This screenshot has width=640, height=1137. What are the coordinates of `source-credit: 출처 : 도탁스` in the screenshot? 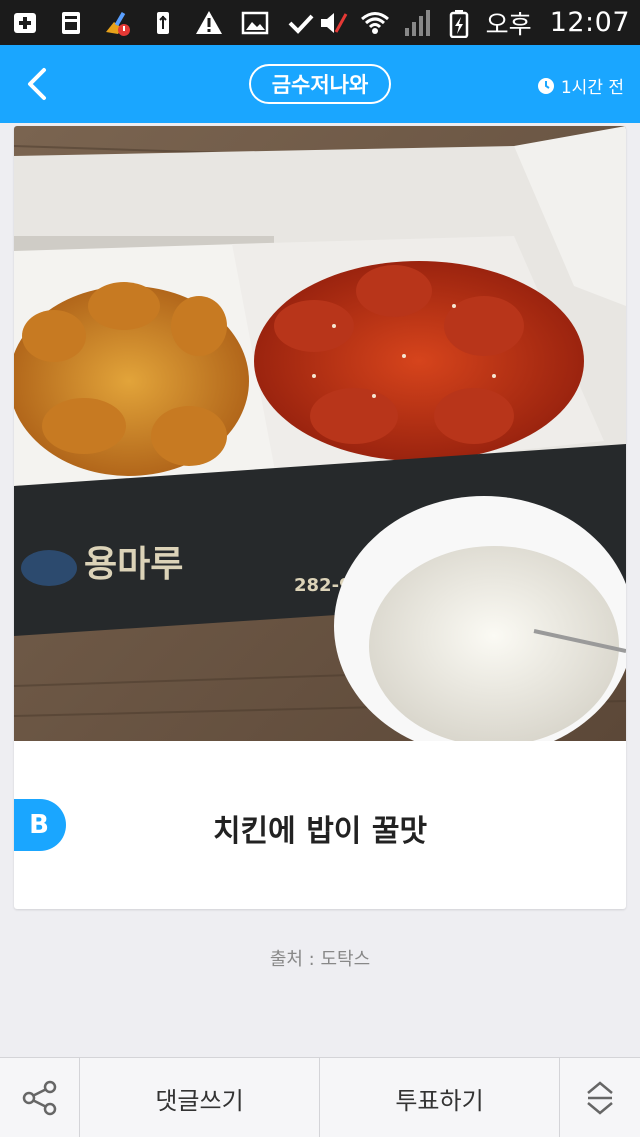 It's located at (320, 959).